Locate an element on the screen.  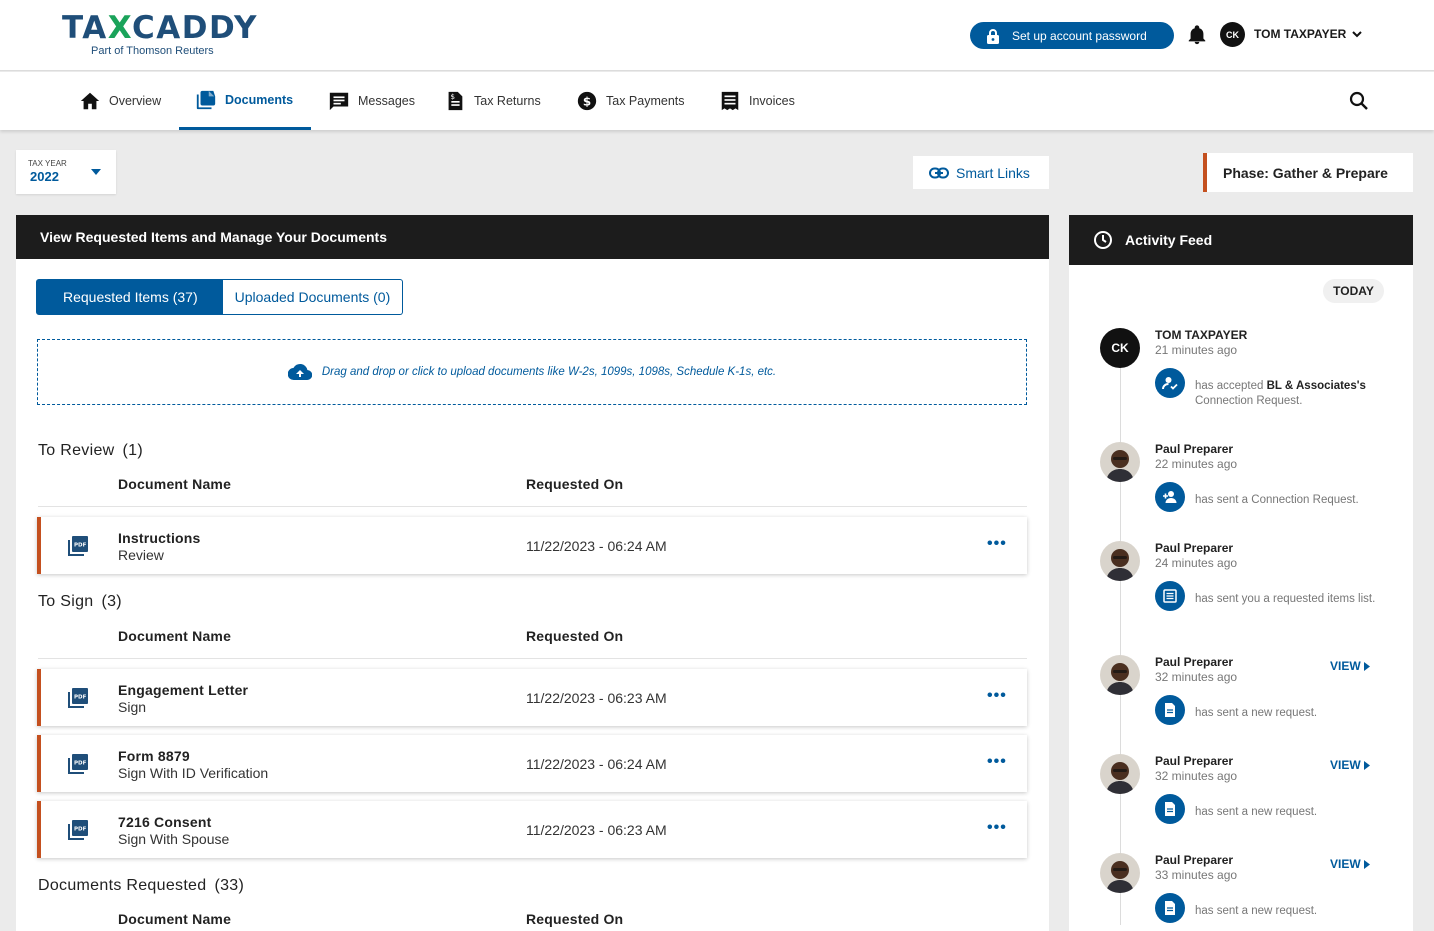
tab-requested-items: Requested Items (37) is located at coordinates (129, 297).